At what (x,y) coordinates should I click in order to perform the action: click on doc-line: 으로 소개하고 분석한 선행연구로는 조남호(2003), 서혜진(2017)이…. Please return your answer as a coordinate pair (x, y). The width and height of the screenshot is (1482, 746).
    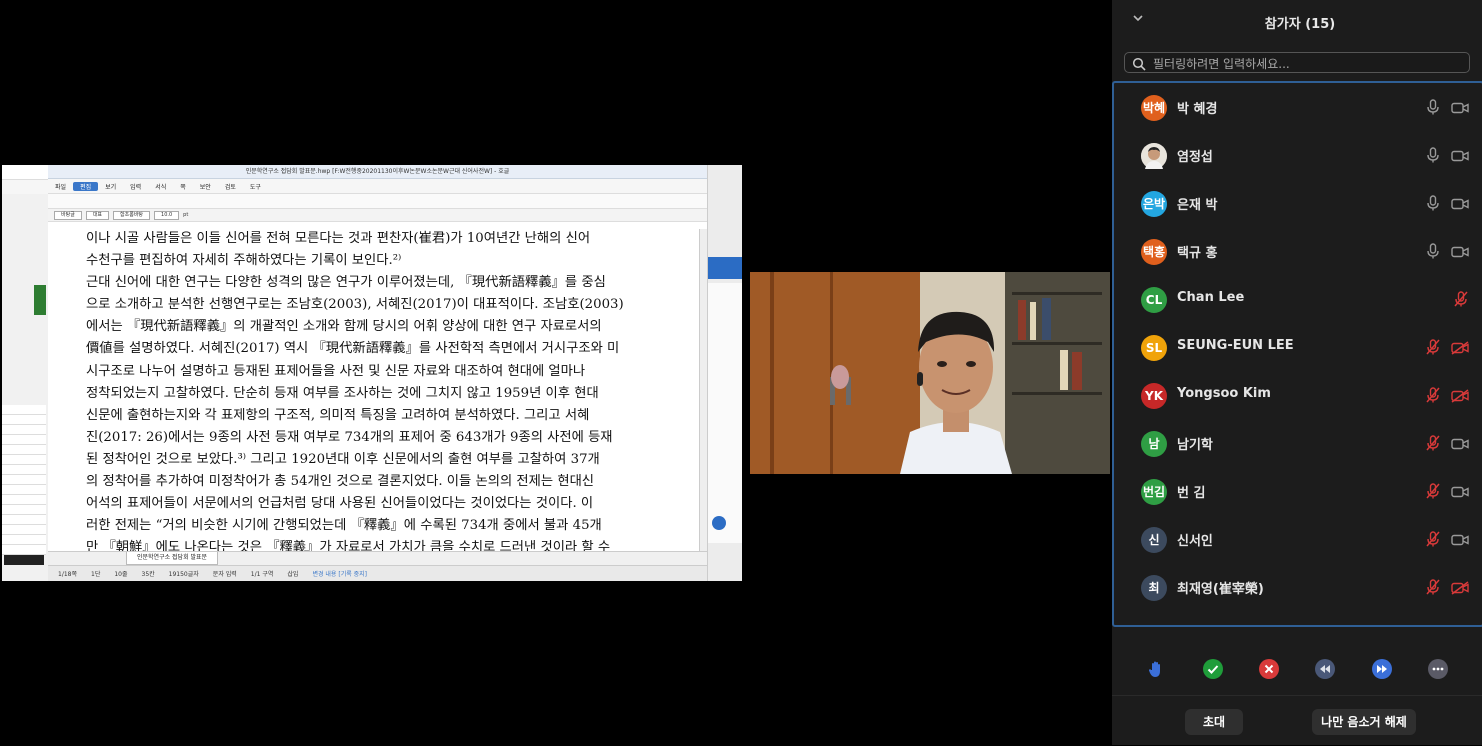
    Looking at the image, I should click on (355, 305).